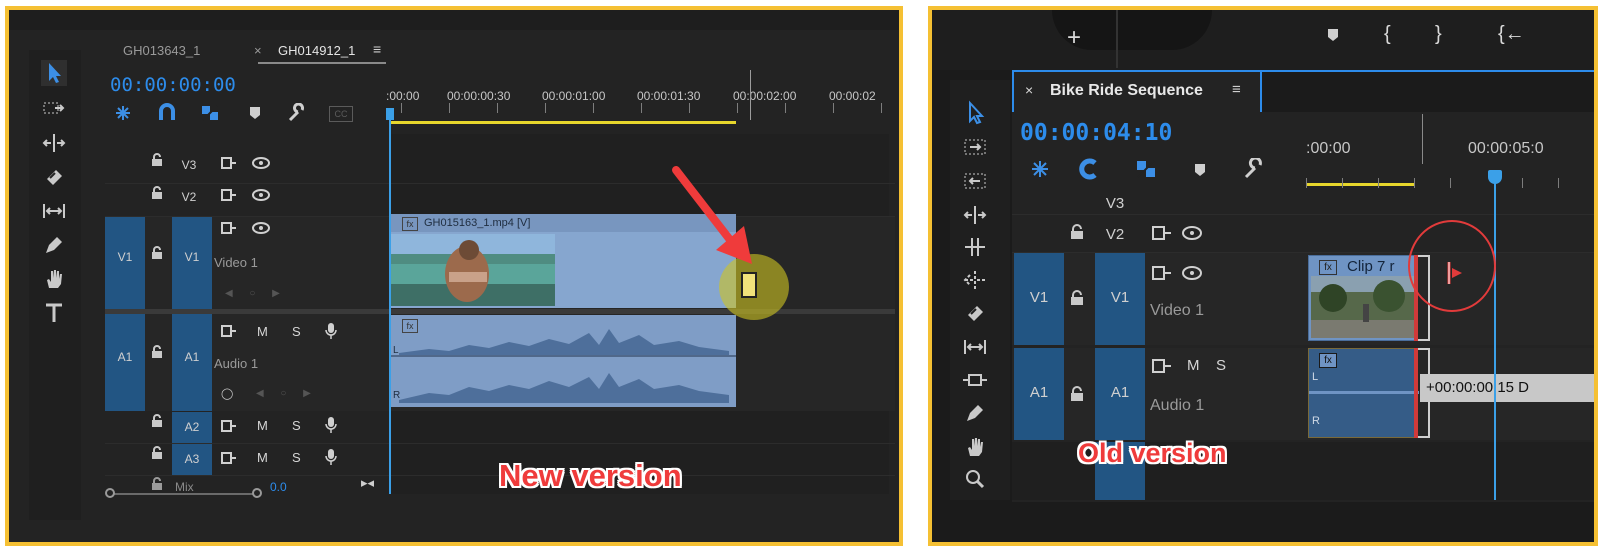  Describe the element at coordinates (316, 50) in the screenshot. I see `tab-gh014912: GH014912_1` at that location.